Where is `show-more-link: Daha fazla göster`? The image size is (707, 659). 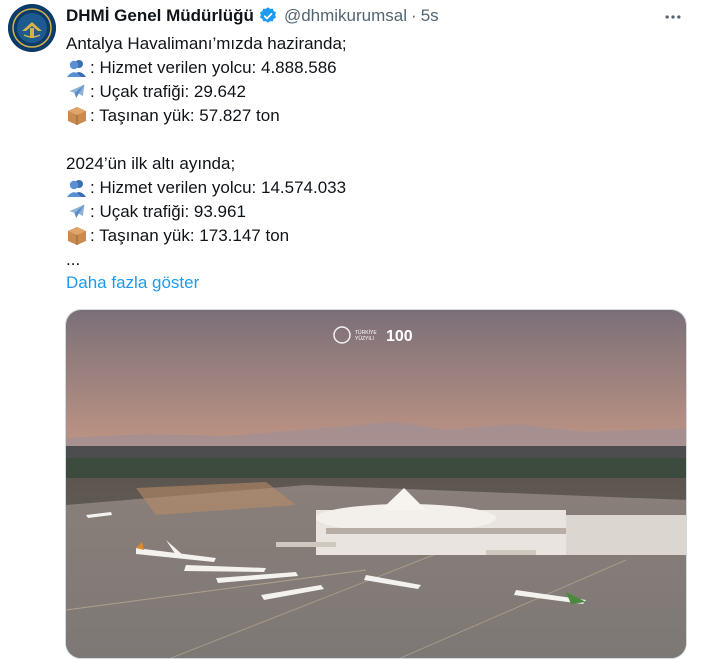
show-more-link: Daha fazla göster is located at coordinates (132, 283).